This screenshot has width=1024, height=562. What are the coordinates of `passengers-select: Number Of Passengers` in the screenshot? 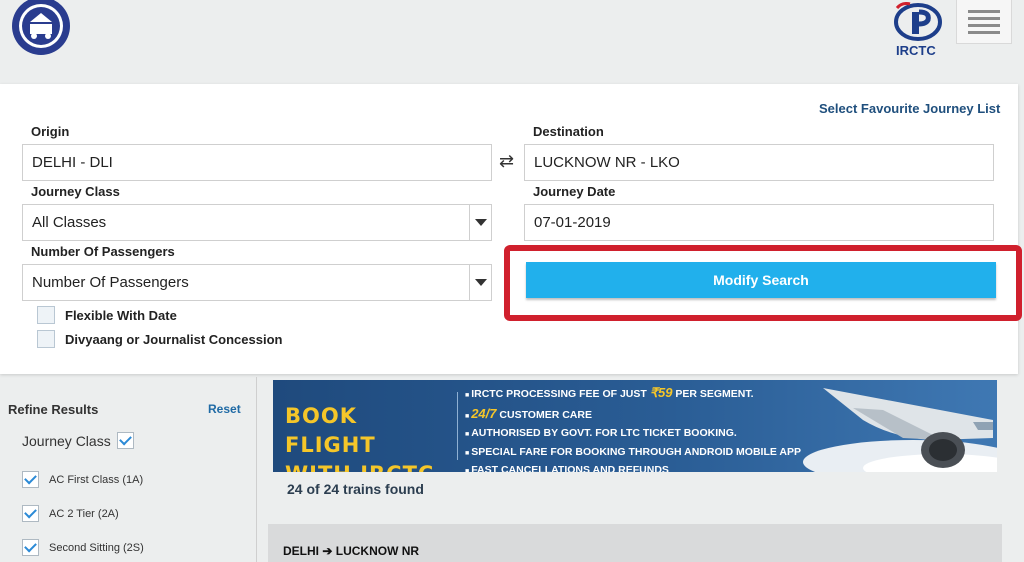 It's located at (257, 282).